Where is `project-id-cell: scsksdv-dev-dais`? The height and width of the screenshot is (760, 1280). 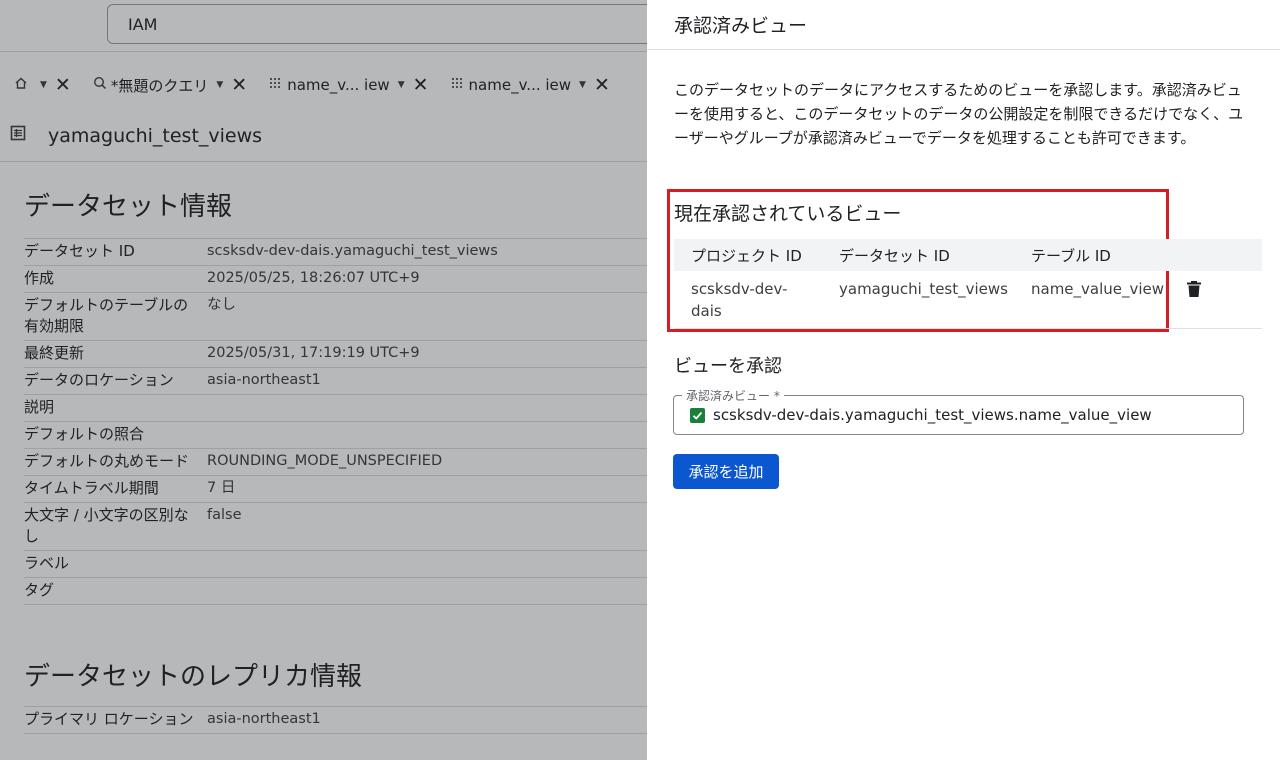 project-id-cell: scsksdv-dev-dais is located at coordinates (748, 300).